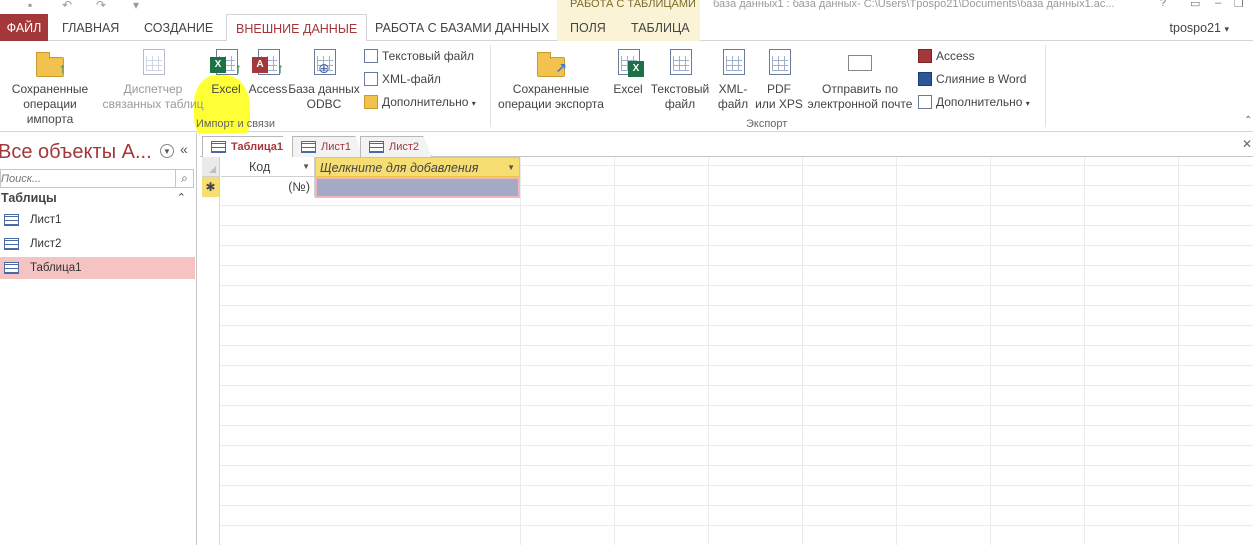  What do you see at coordinates (404, 147) in the screenshot?
I see `doc-tab-label: Лист2` at bounding box center [404, 147].